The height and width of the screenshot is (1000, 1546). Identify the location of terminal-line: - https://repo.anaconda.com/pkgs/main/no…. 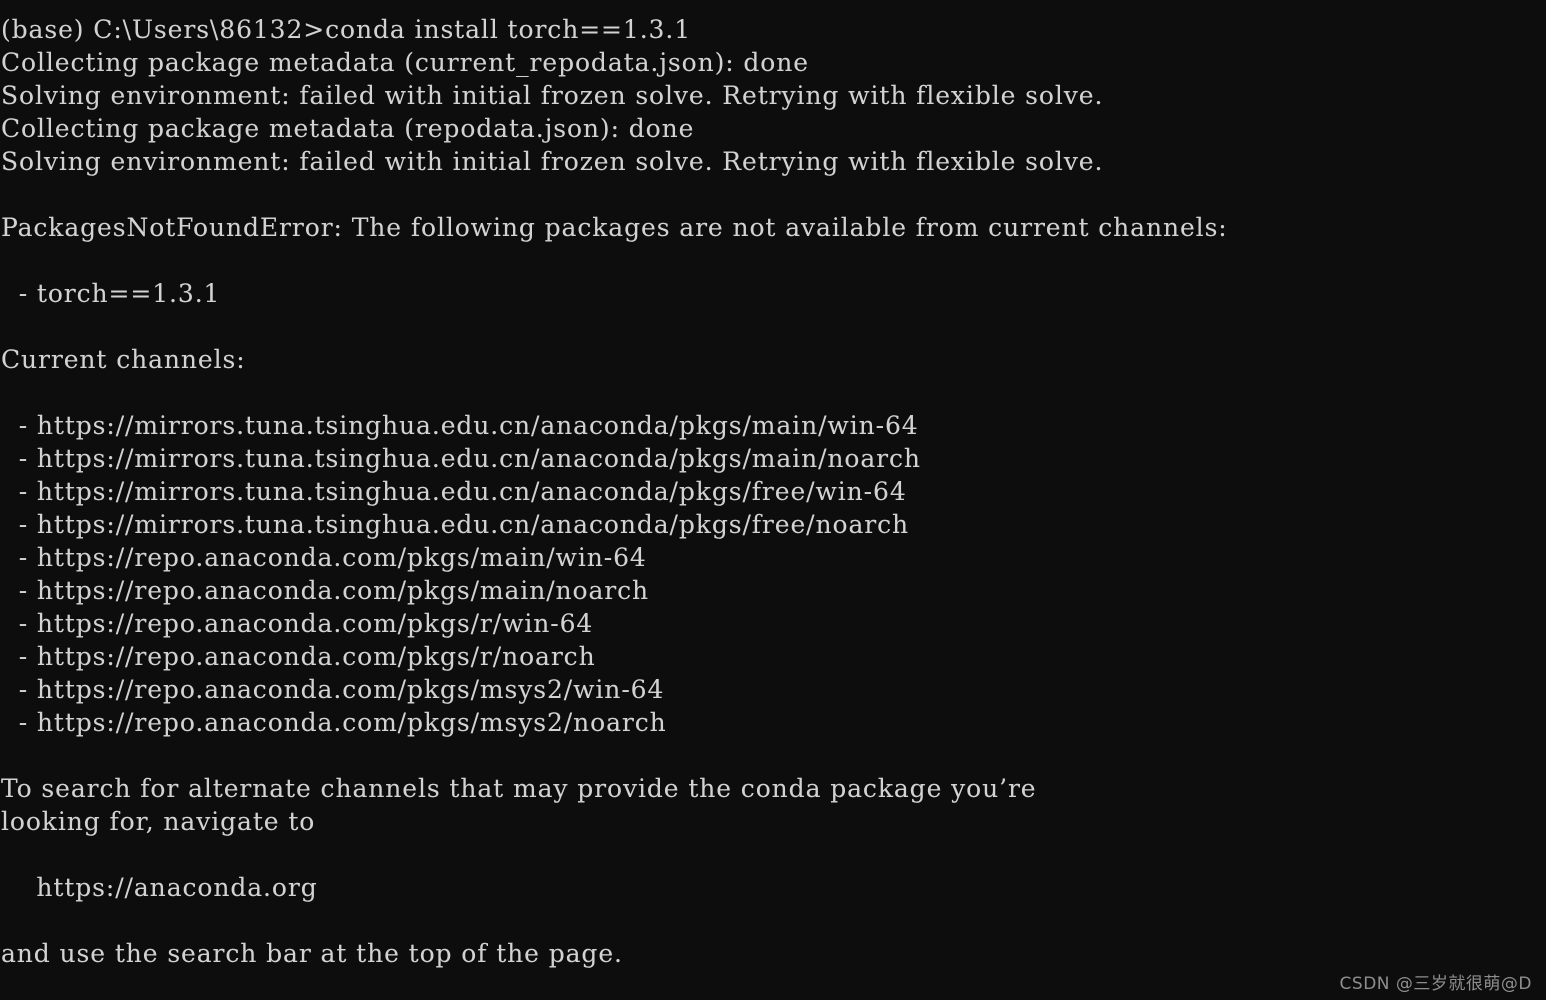
(325, 590).